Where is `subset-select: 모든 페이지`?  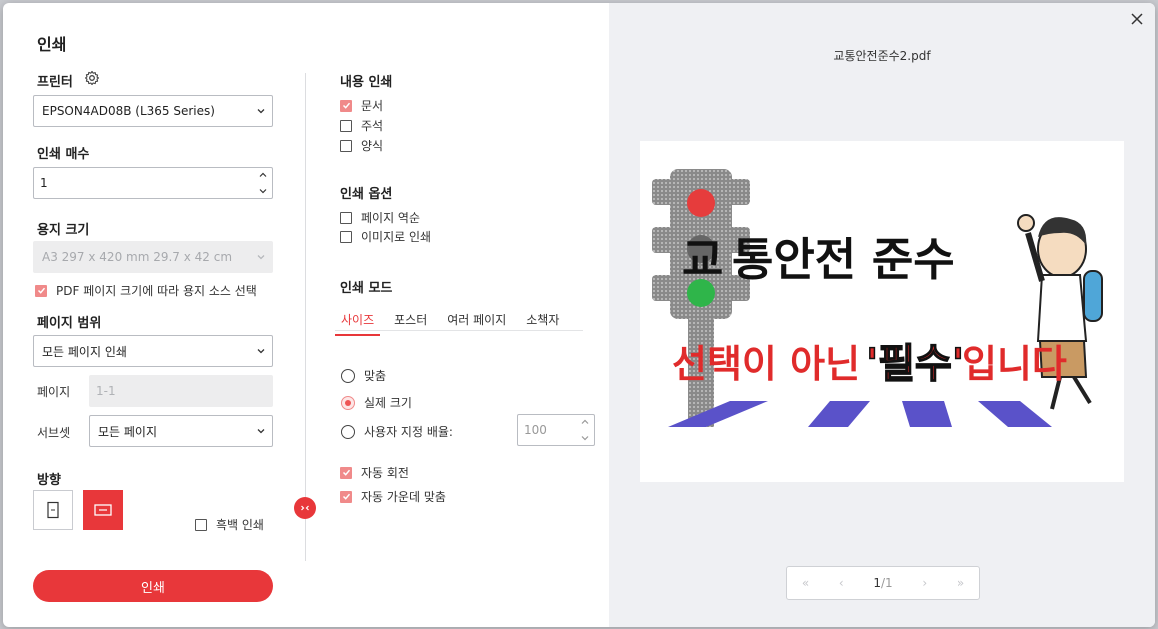
subset-select: 모든 페이지 is located at coordinates (181, 431).